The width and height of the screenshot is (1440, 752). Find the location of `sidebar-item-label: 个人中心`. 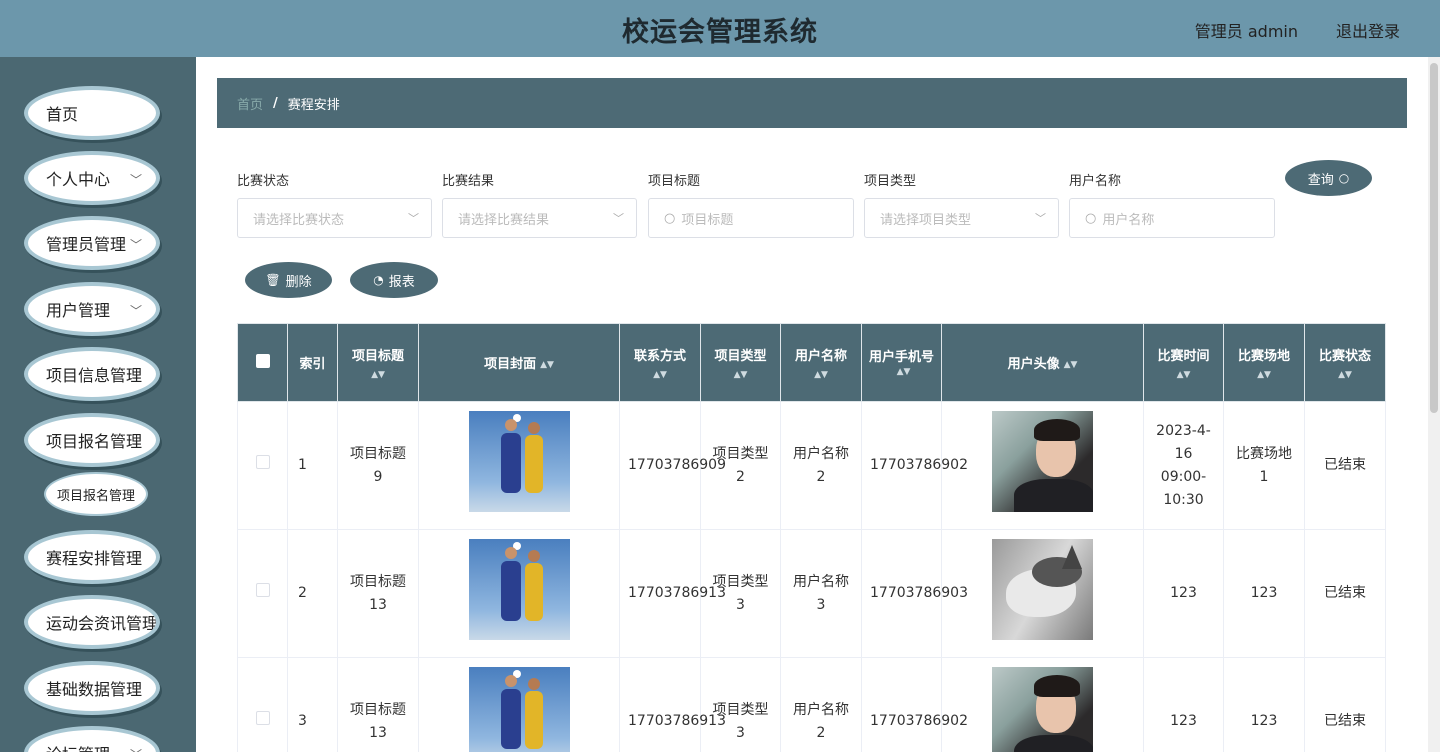

sidebar-item-label: 个人中心 is located at coordinates (78, 179).